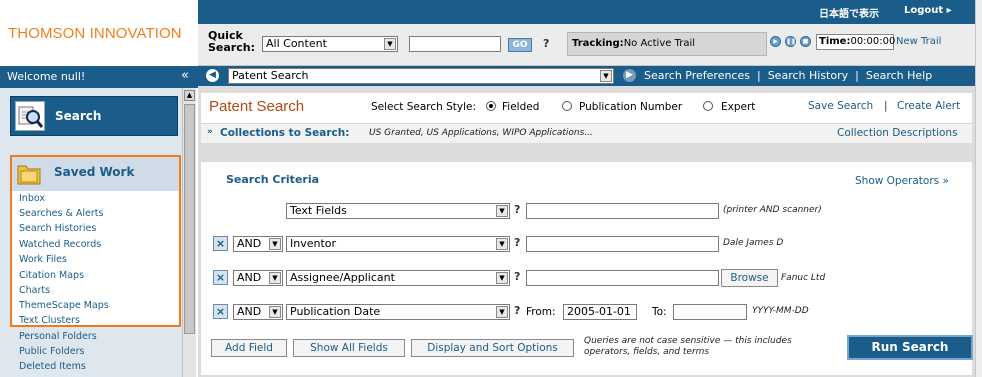  What do you see at coordinates (738, 107) in the screenshot?
I see `radio-expert-label: Expert` at bounding box center [738, 107].